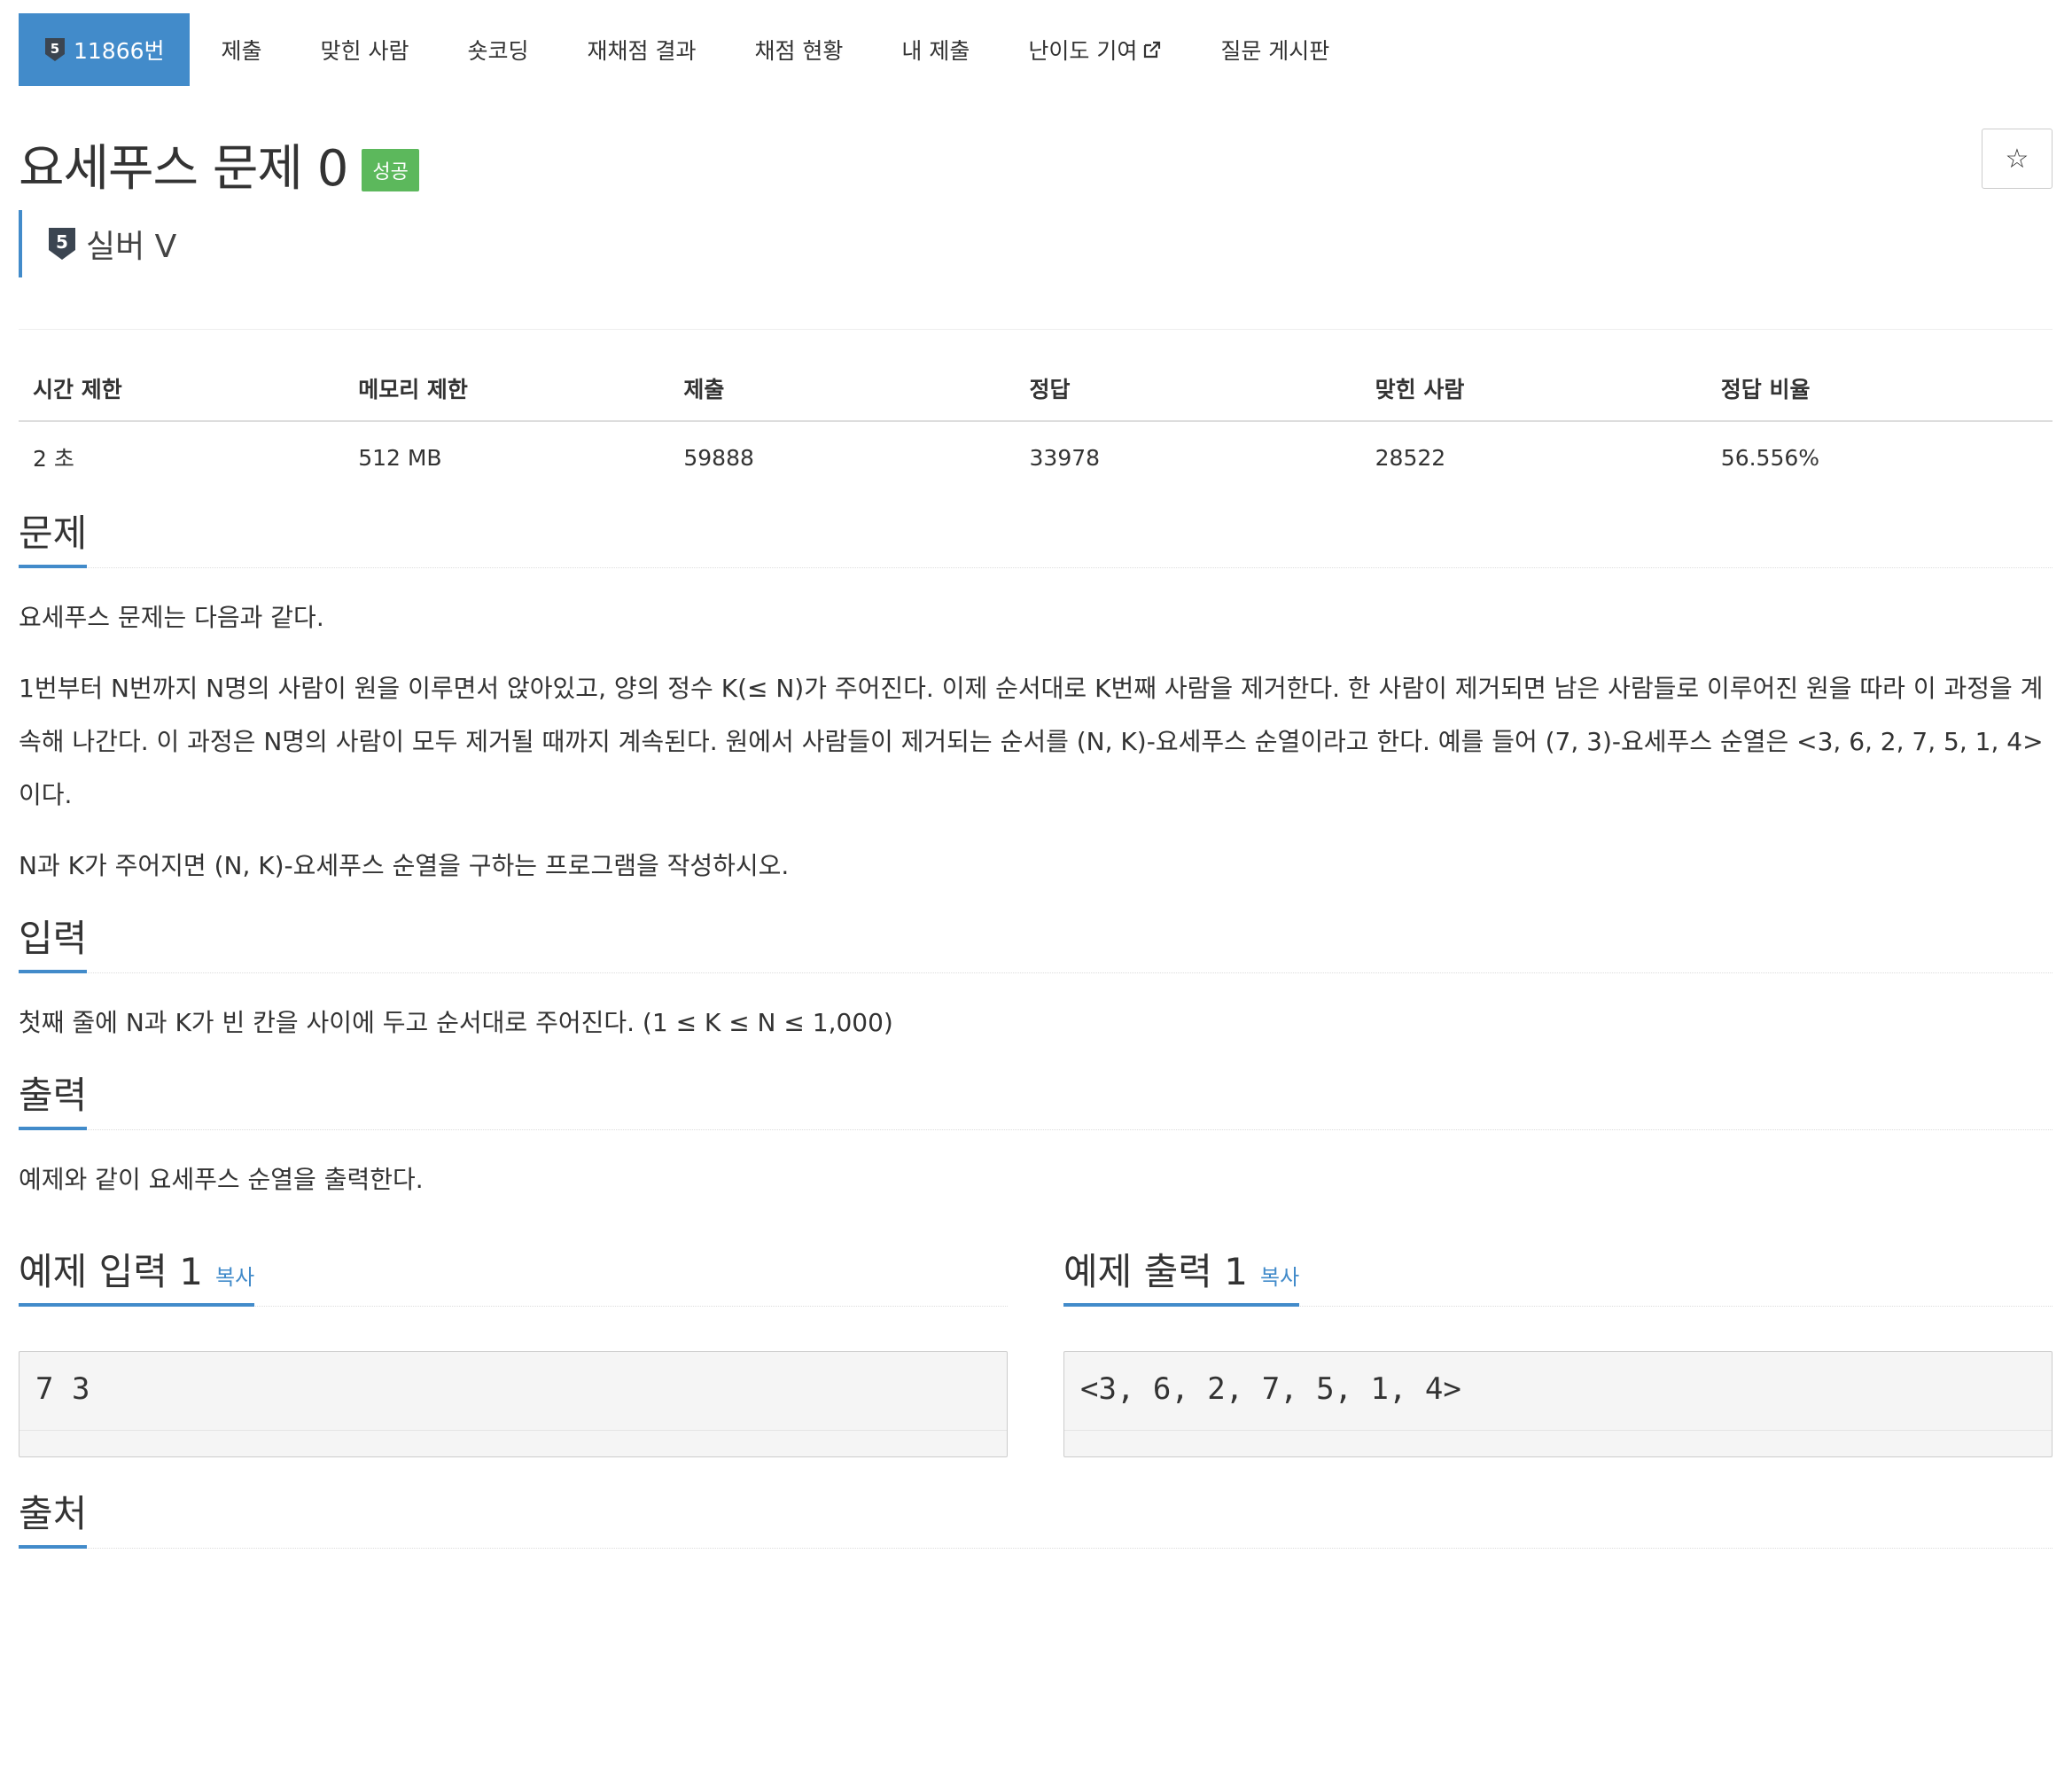 This screenshot has height=1788, width=2072. Describe the element at coordinates (1083, 51) in the screenshot. I see `nav-tab-label: 난이도 기여` at that location.